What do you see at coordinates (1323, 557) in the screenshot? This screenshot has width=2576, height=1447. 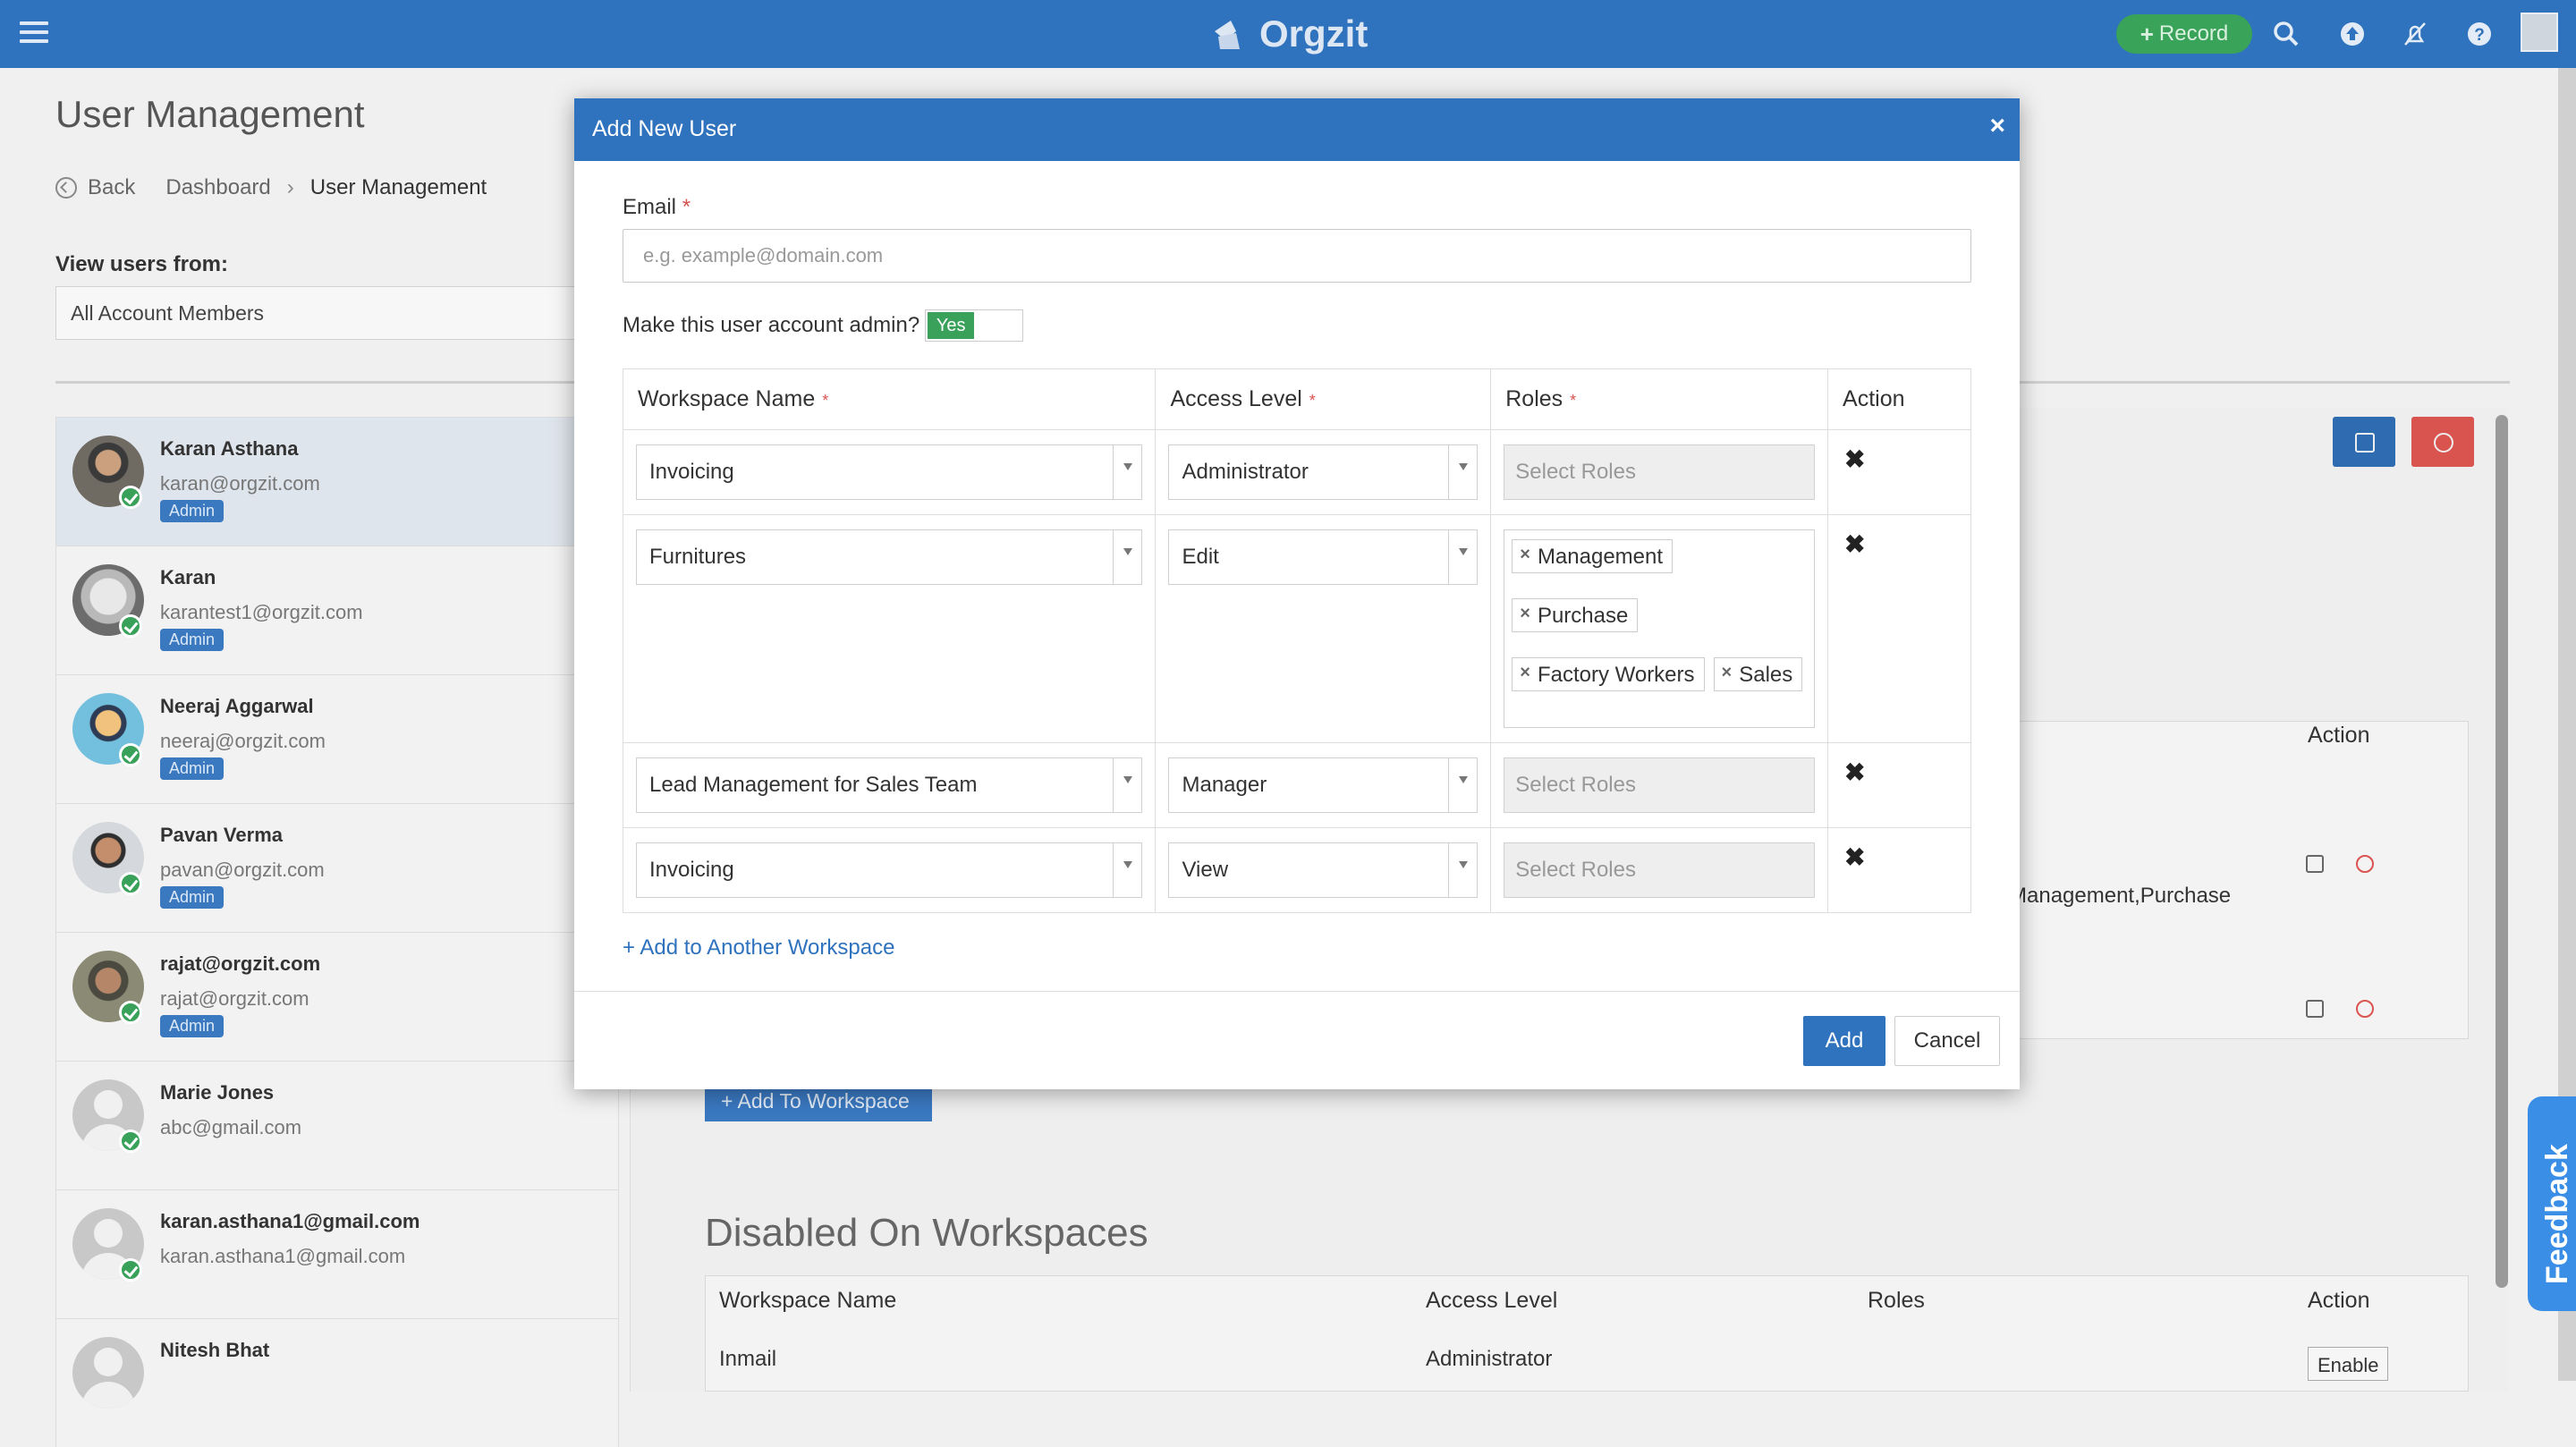 I see `access-level-select: Edit` at bounding box center [1323, 557].